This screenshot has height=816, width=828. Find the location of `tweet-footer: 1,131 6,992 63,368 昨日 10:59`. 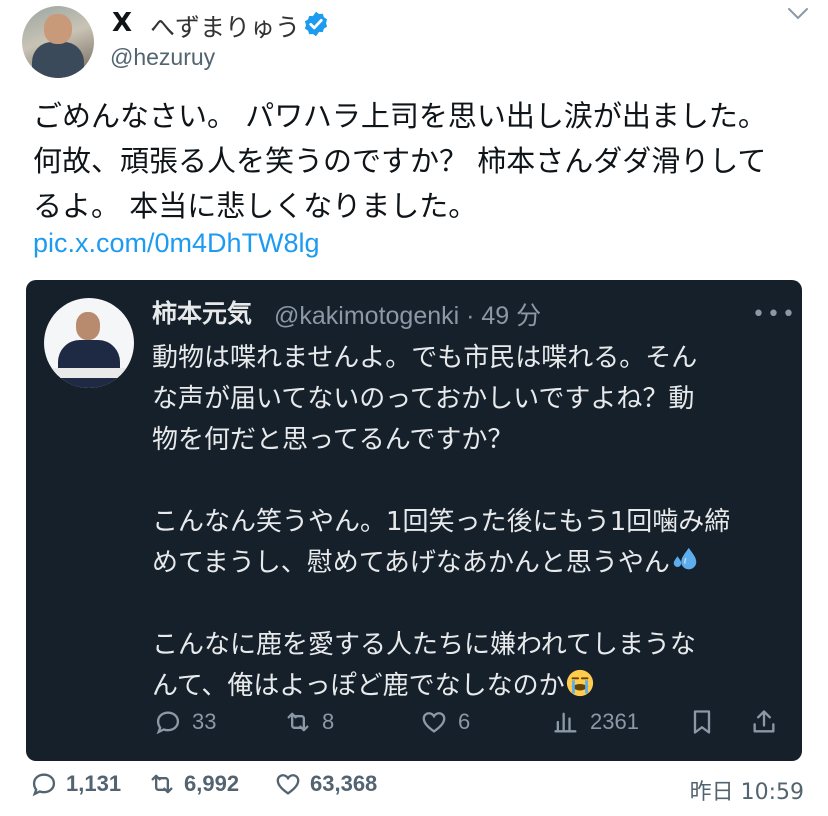

tweet-footer: 1,131 6,992 63,368 昨日 10:59 is located at coordinates (414, 790).